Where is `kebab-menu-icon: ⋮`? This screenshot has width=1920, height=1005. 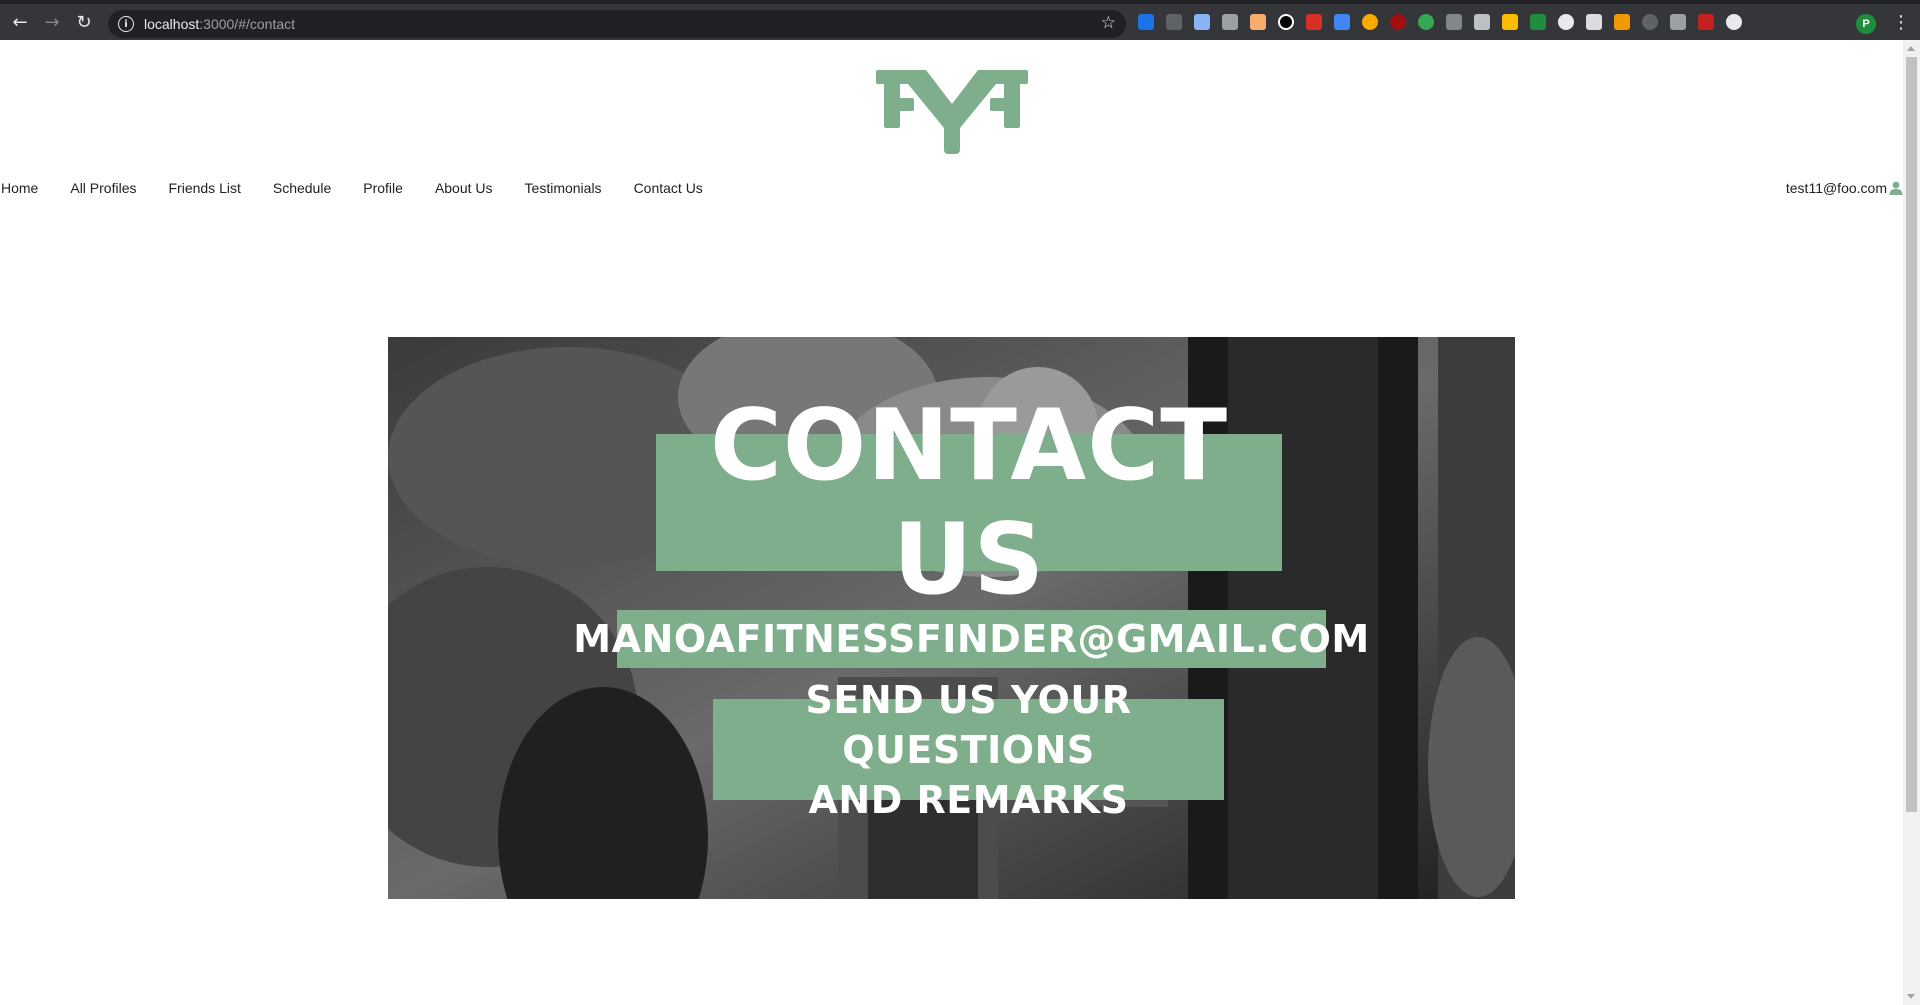 kebab-menu-icon: ⋮ is located at coordinates (1901, 22).